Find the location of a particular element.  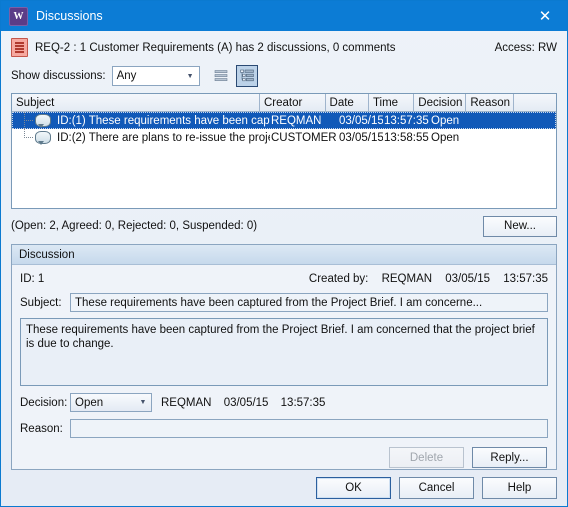

reason-row: Reason: is located at coordinates (284, 428).